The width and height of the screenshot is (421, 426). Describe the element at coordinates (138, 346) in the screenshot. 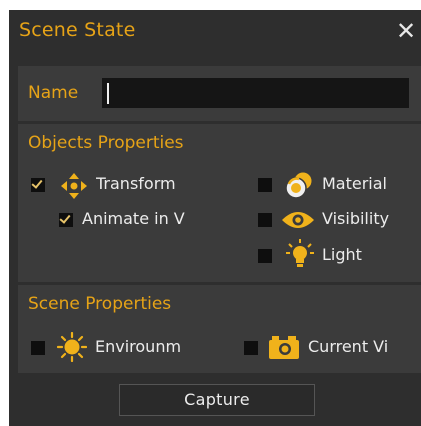

I see `environment-label: Envirounm` at that location.